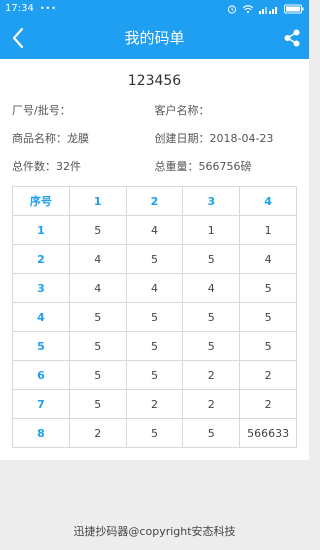  I want to click on table-header-row: 序号 1 2 3 4, so click(154, 201).